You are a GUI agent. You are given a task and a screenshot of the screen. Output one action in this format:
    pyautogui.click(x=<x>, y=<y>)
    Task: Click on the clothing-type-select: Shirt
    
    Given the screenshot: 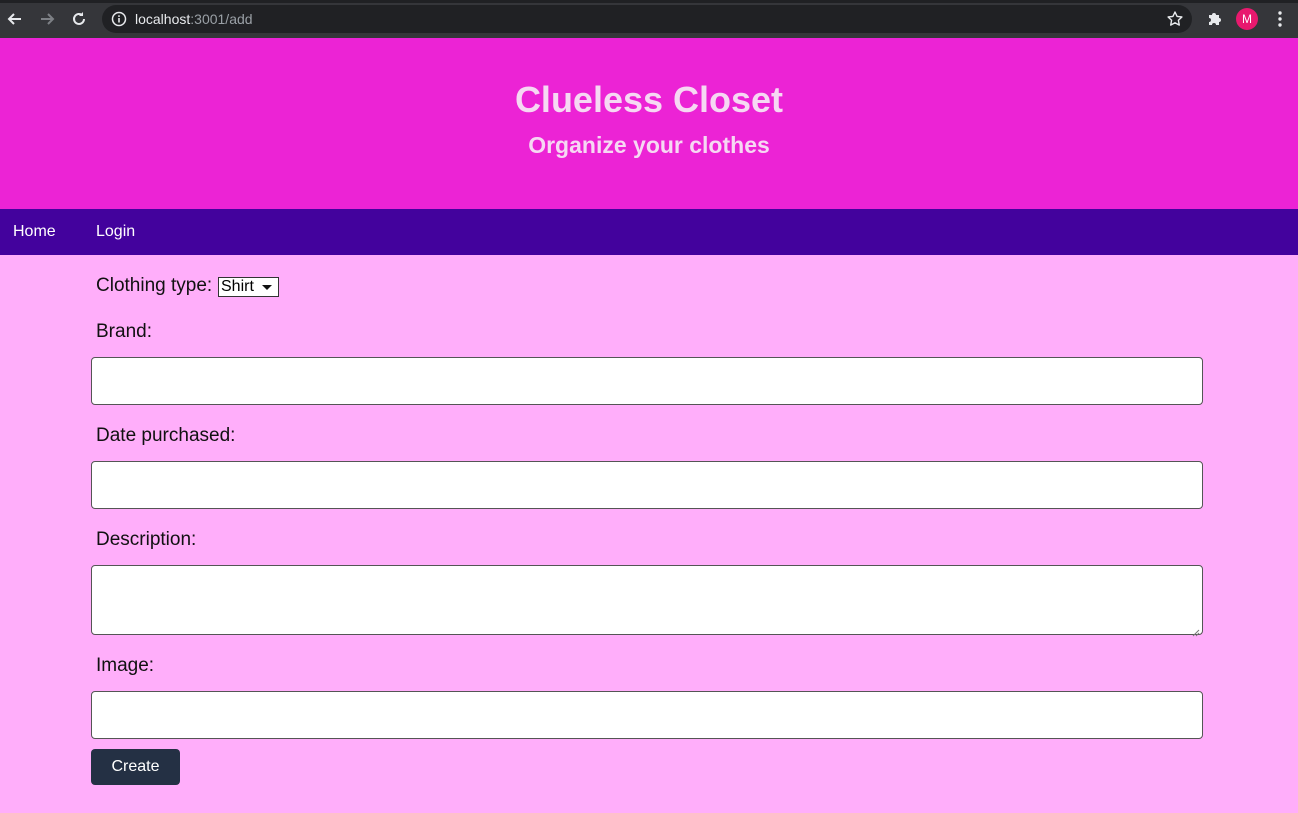 What is the action you would take?
    pyautogui.click(x=248, y=287)
    